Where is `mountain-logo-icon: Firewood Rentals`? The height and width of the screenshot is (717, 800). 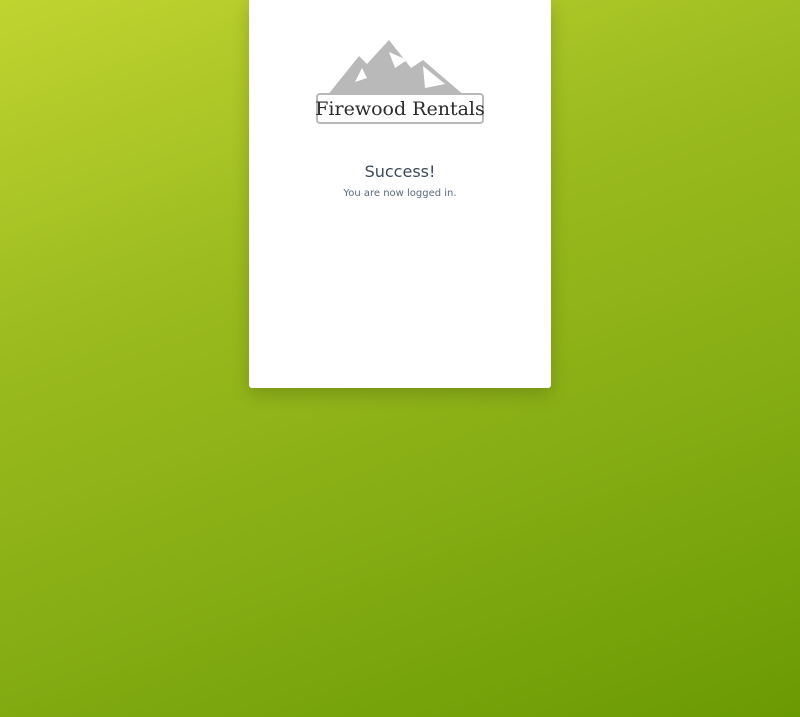
mountain-logo-icon: Firewood Rentals is located at coordinates (400, 82).